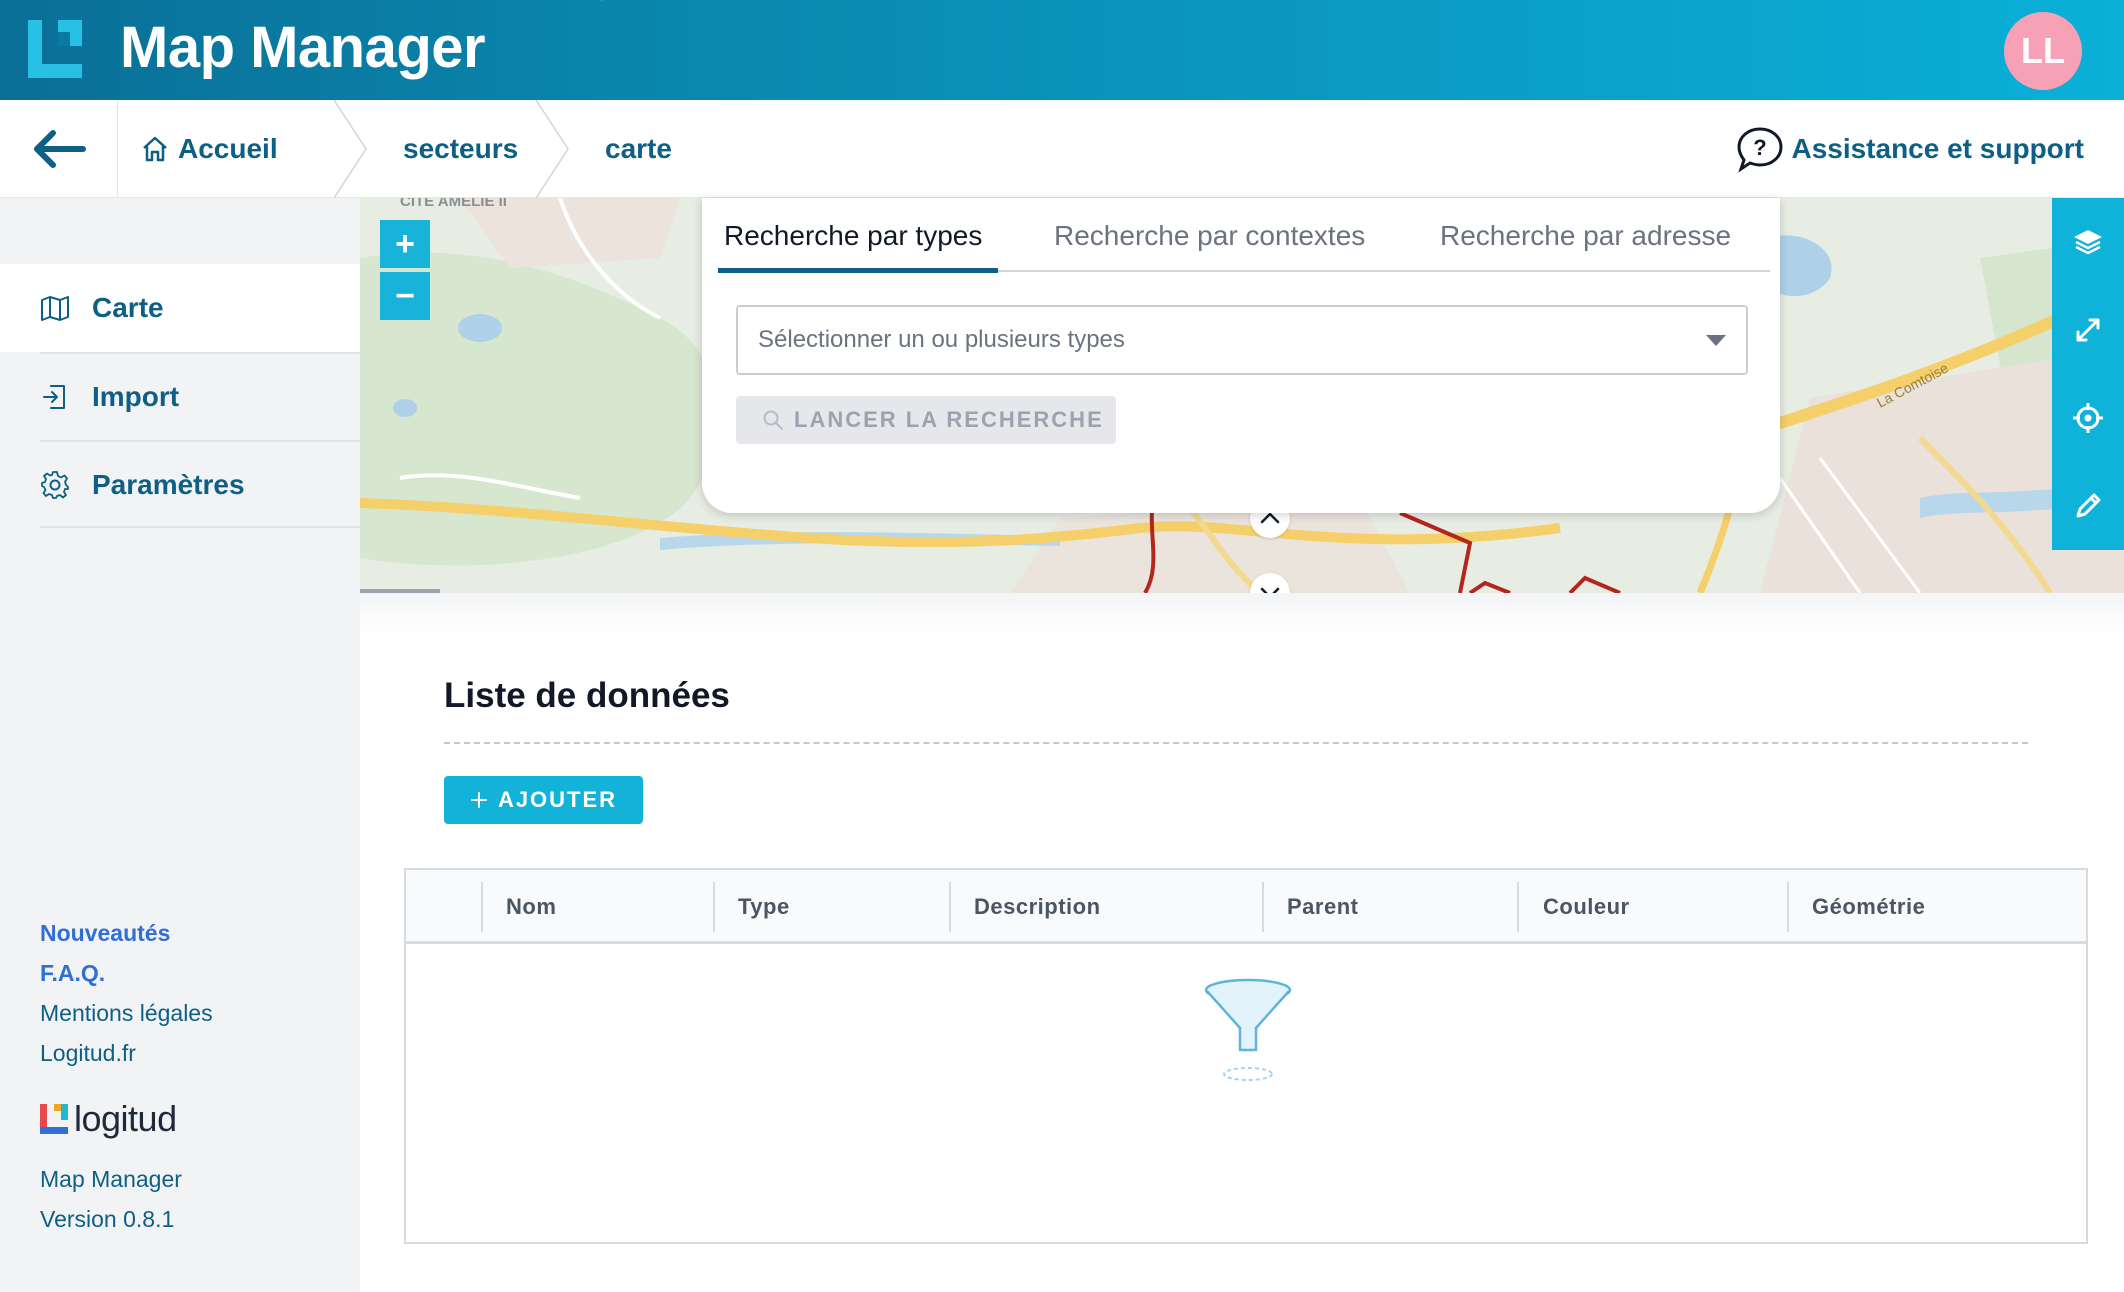 Image resolution: width=2124 pixels, height=1292 pixels. I want to click on logitud-logo-icon, so click(54, 1119).